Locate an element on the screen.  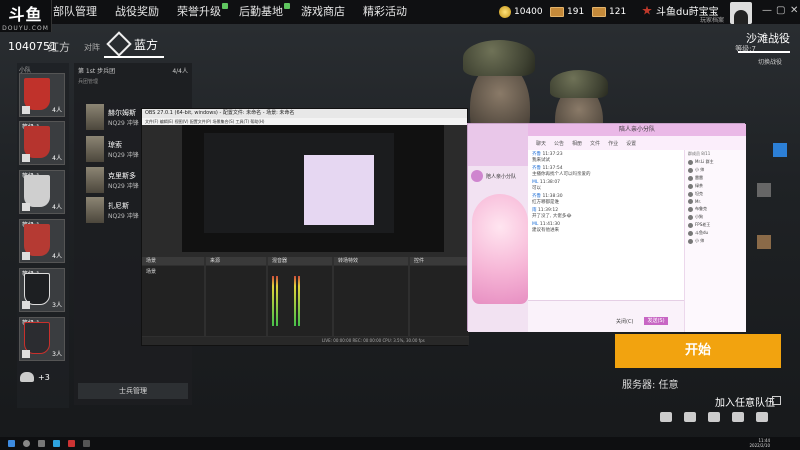
audio-meter is located at coordinates (295, 301).